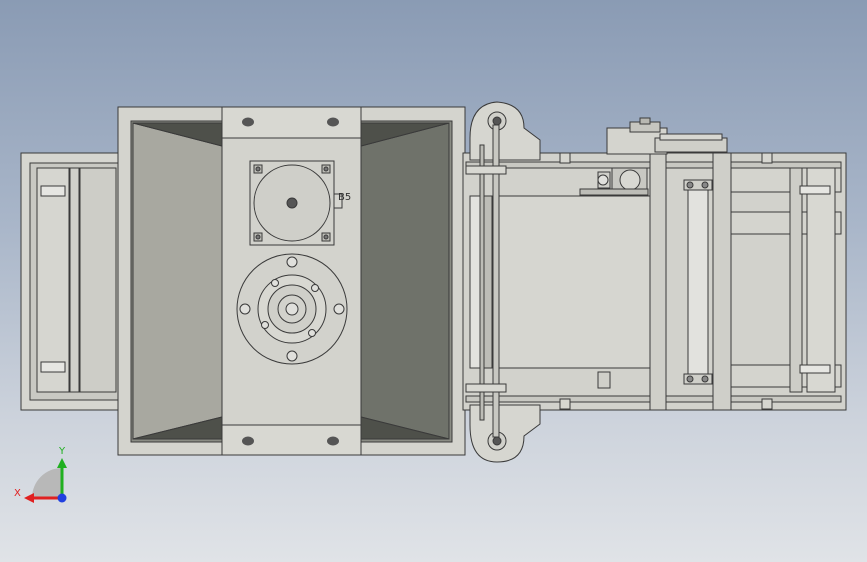 The image size is (867, 562). I want to click on triad-xy-plane, so click(47, 483).